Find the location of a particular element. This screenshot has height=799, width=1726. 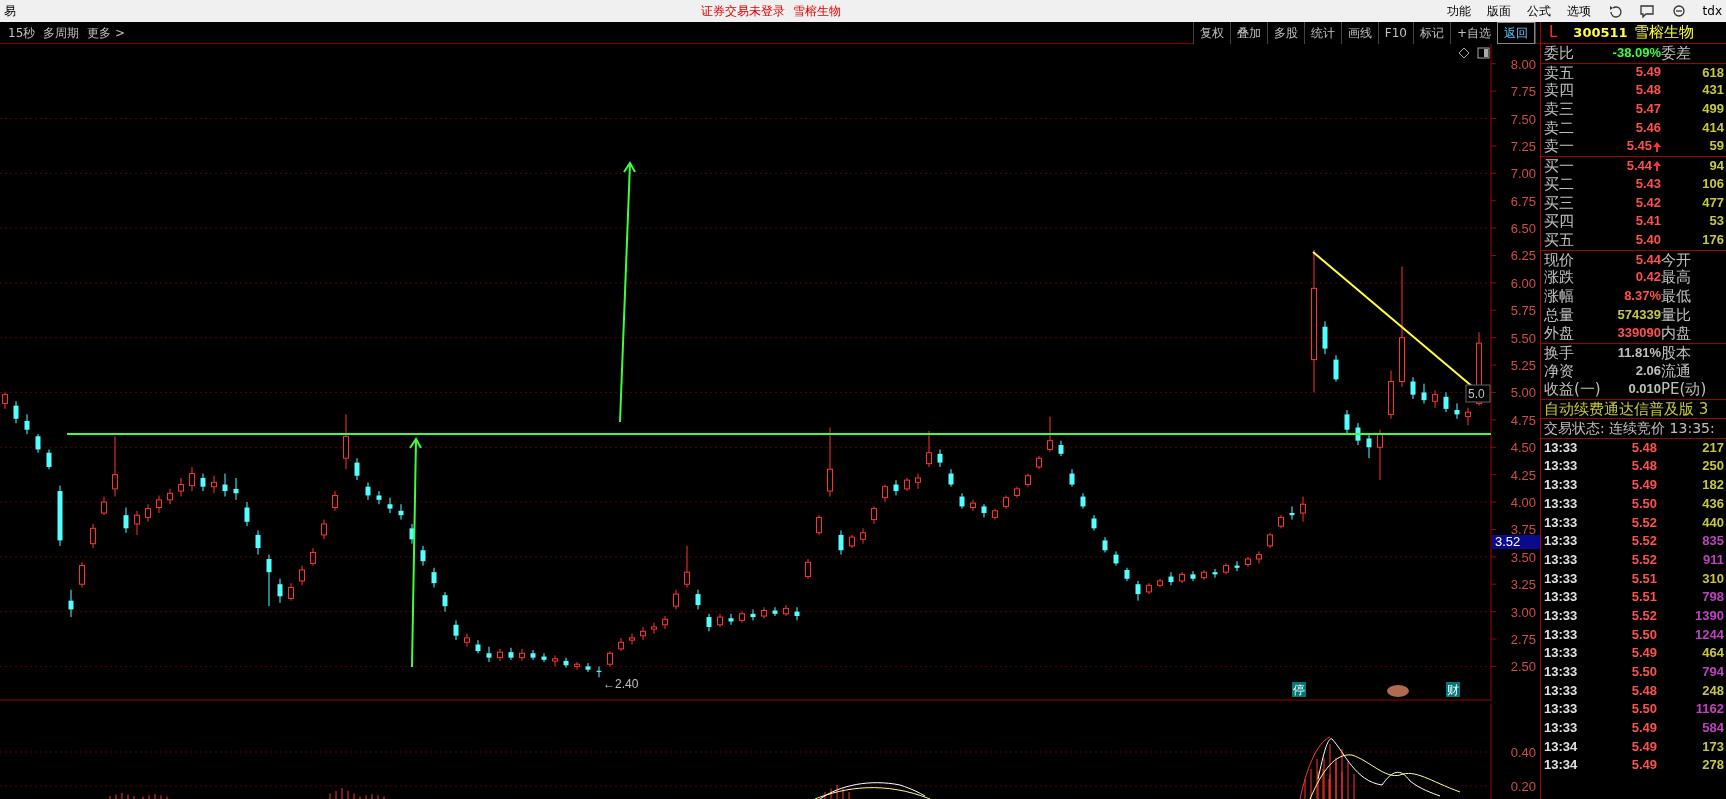

menu-item: 版面 is located at coordinates (1498, 11).